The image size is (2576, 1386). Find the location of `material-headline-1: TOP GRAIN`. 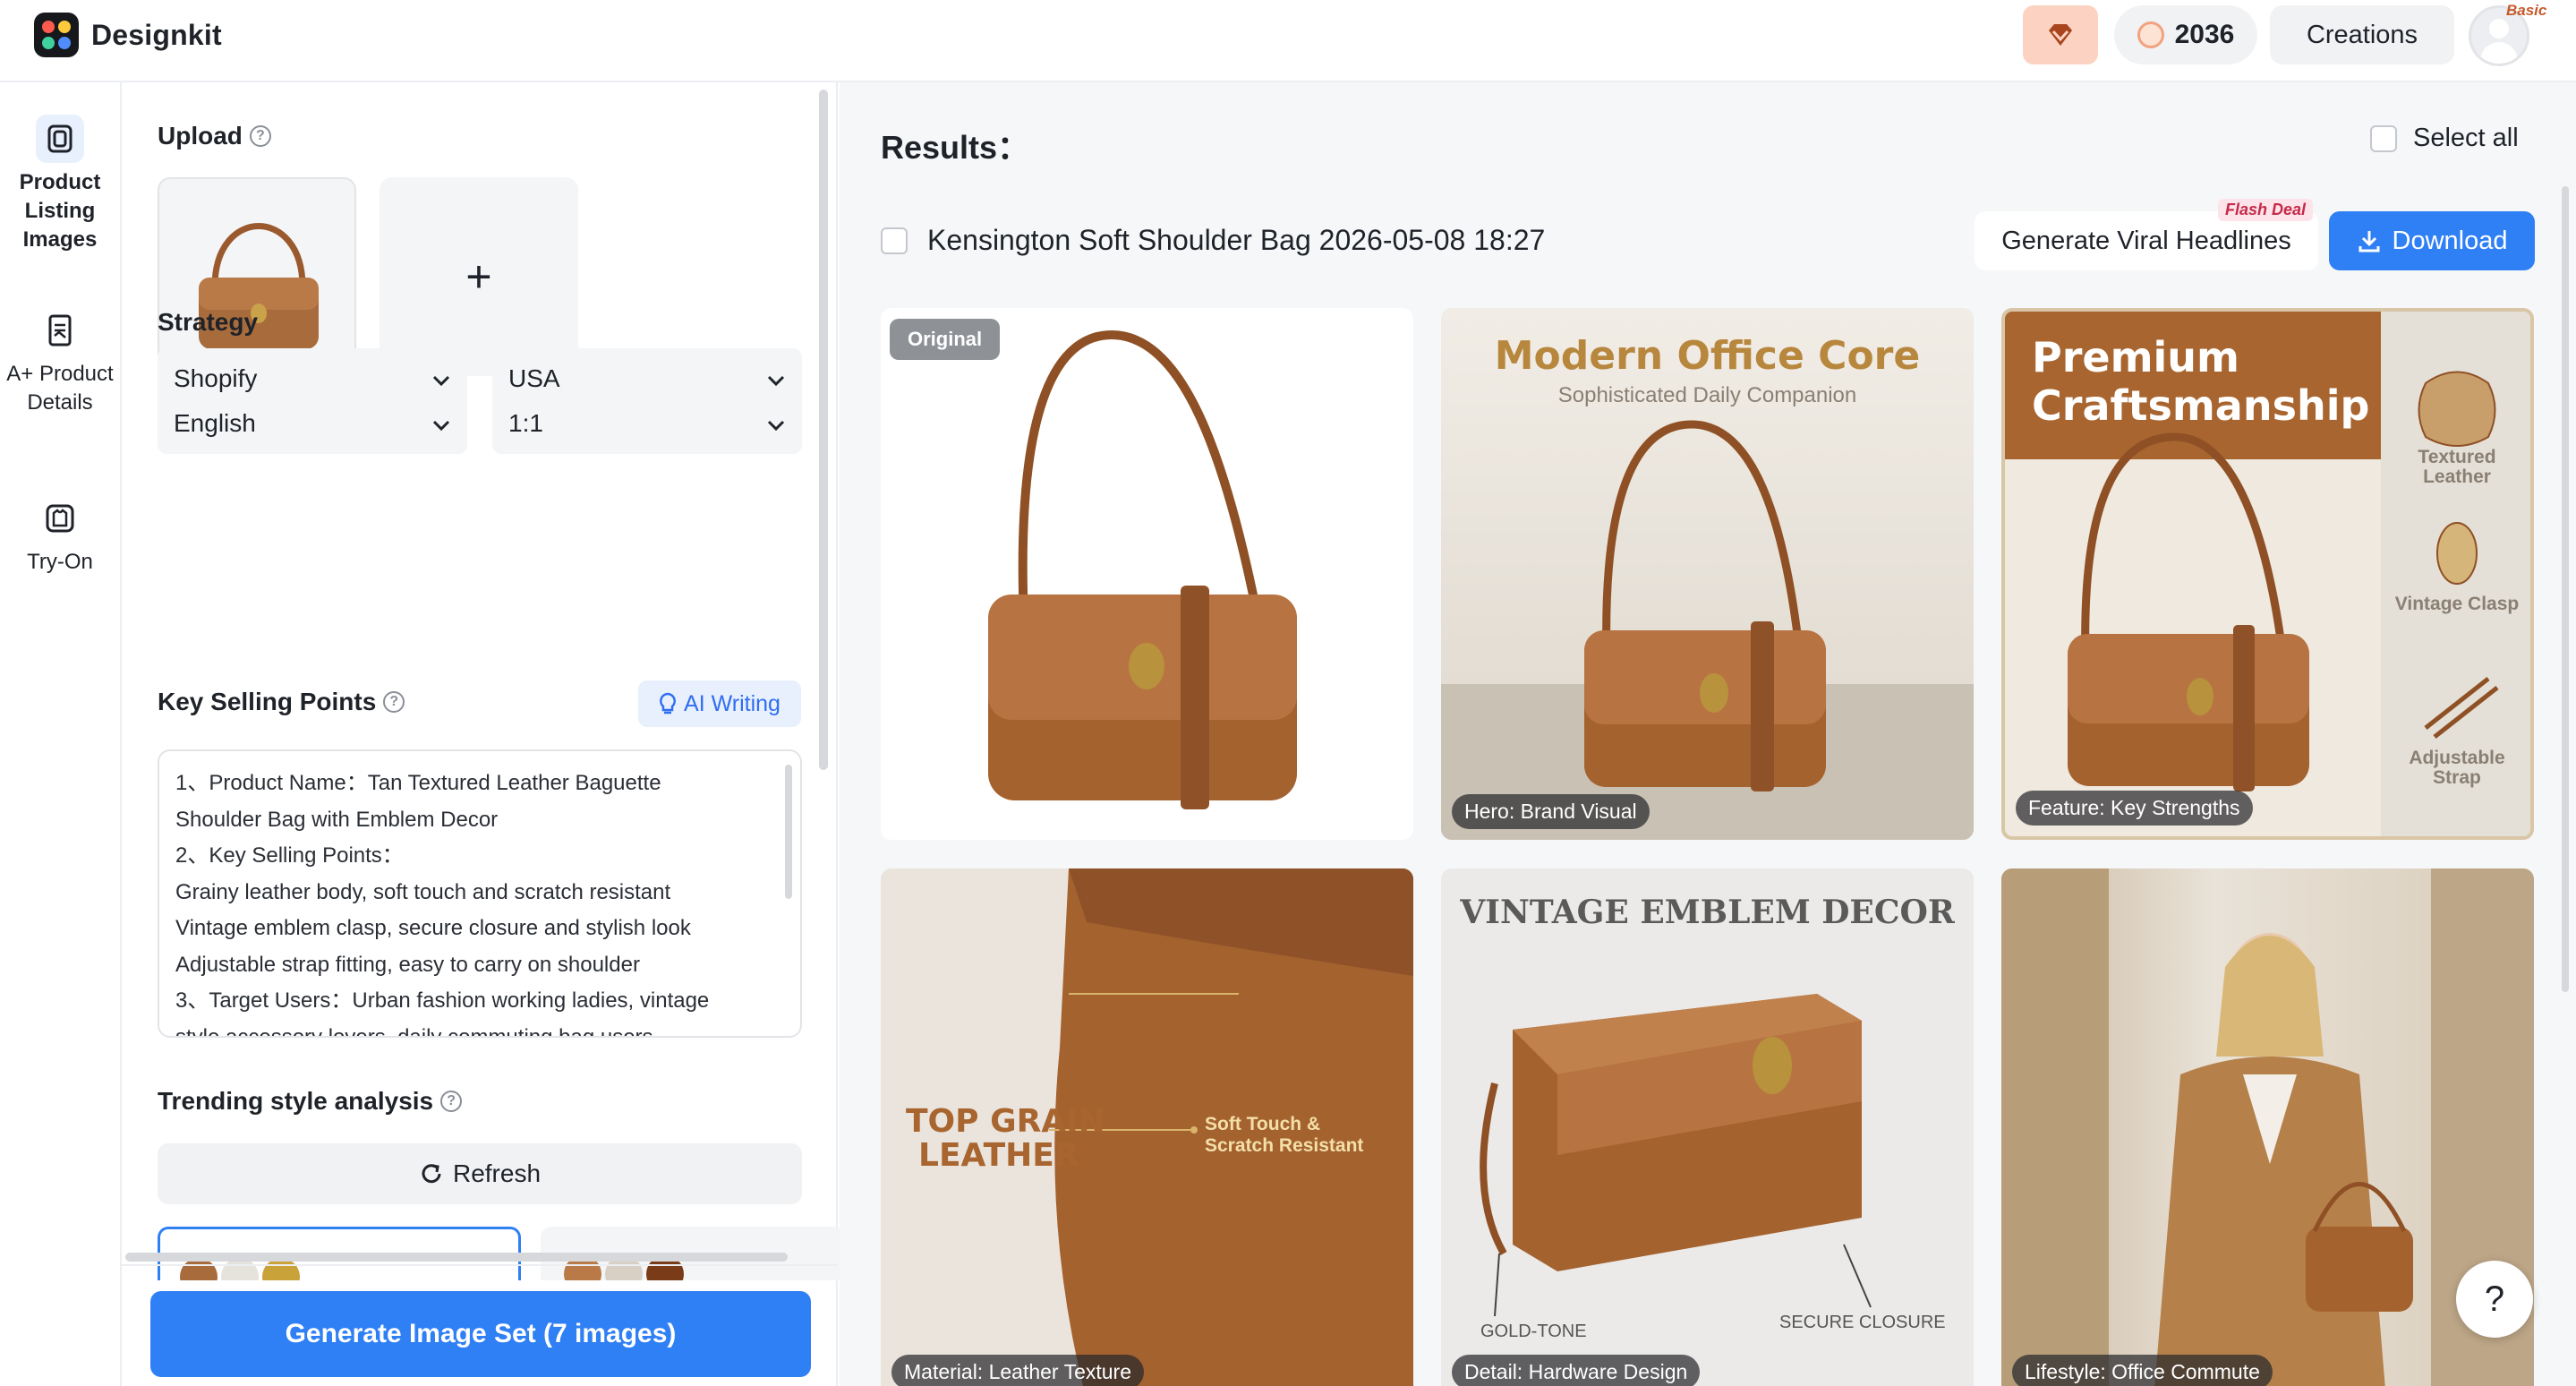

material-headline-1: TOP GRAIN is located at coordinates (1005, 1121).